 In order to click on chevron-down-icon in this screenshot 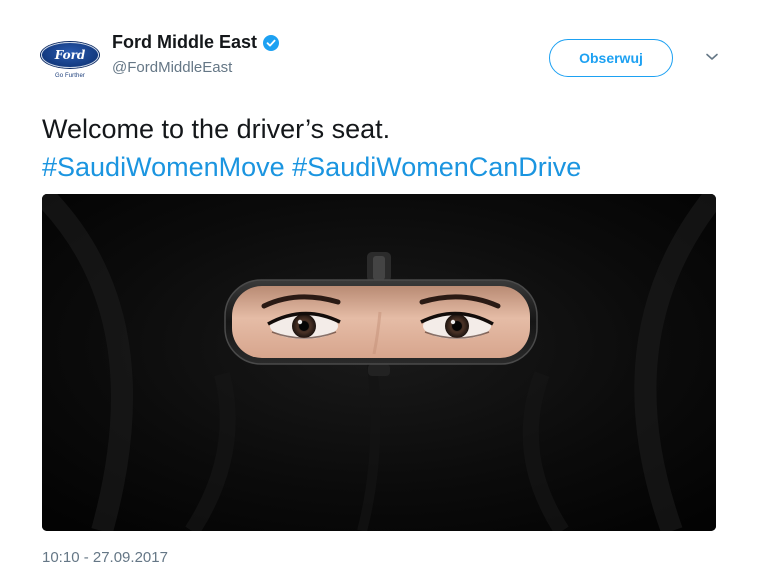, I will do `click(712, 57)`.